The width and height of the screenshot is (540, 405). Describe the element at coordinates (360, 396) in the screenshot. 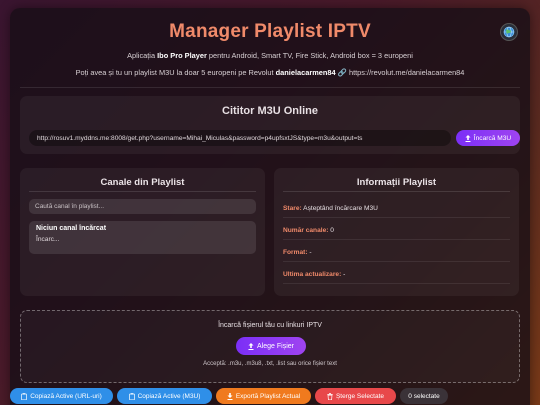

I see `delete-selected-label: Șterge Selectate` at that location.